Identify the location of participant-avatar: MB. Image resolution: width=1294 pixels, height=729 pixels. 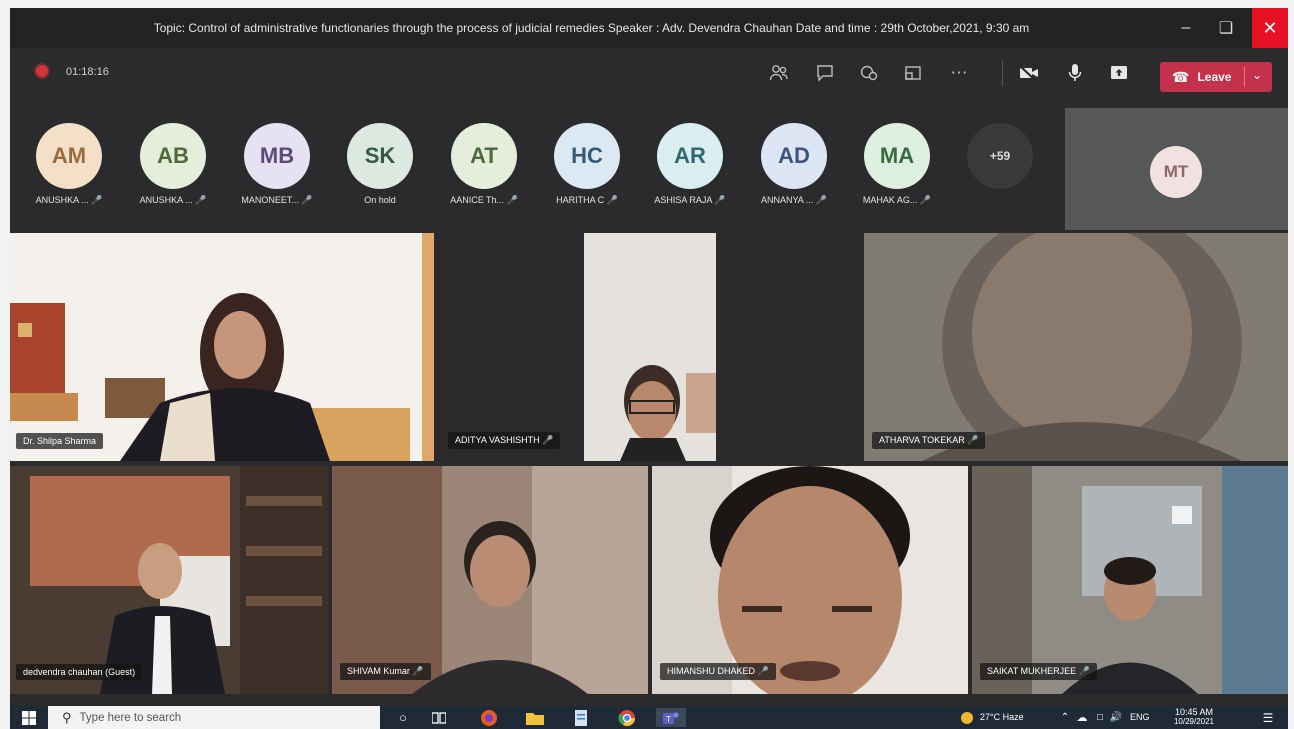
(277, 156).